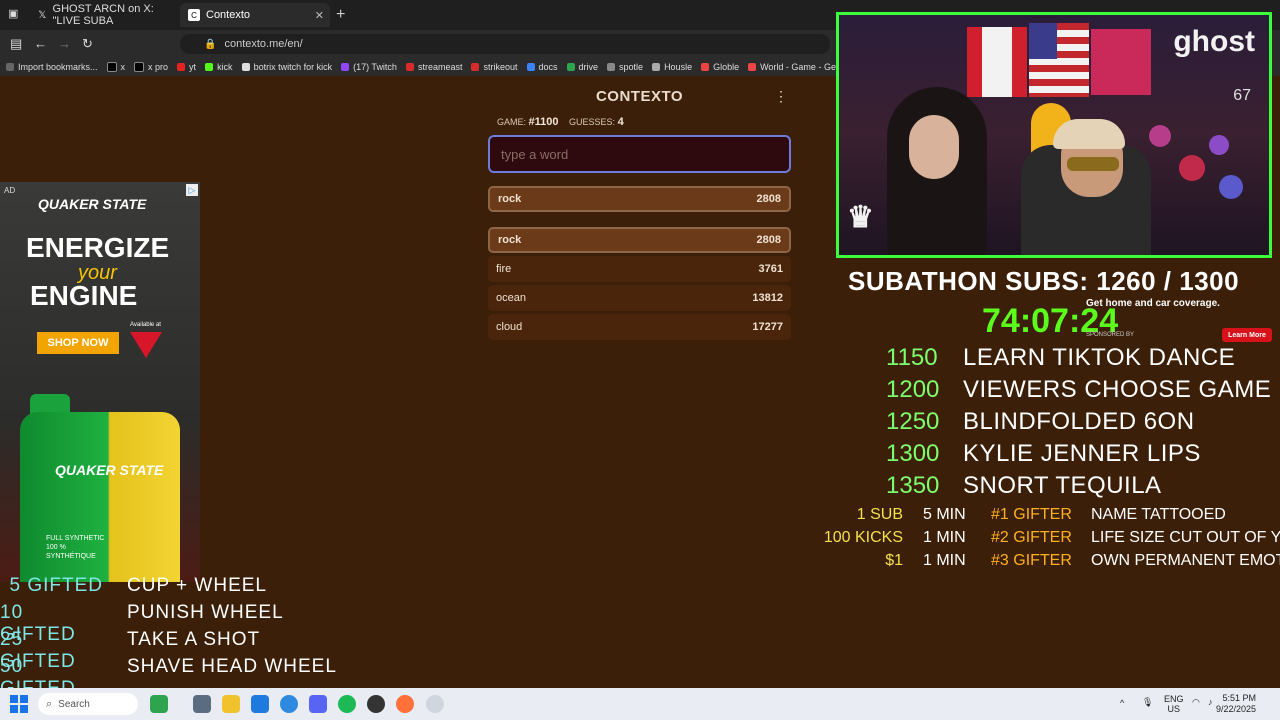 This screenshot has width=1280, height=720. I want to click on new-tab-icon: +, so click(340, 15).